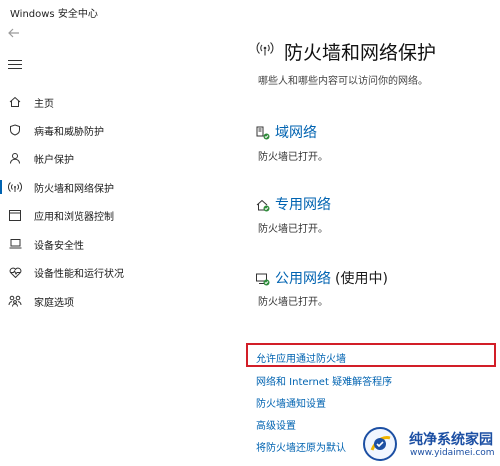 This screenshot has width=500, height=466. I want to click on public-network-icon, so click(263, 278).